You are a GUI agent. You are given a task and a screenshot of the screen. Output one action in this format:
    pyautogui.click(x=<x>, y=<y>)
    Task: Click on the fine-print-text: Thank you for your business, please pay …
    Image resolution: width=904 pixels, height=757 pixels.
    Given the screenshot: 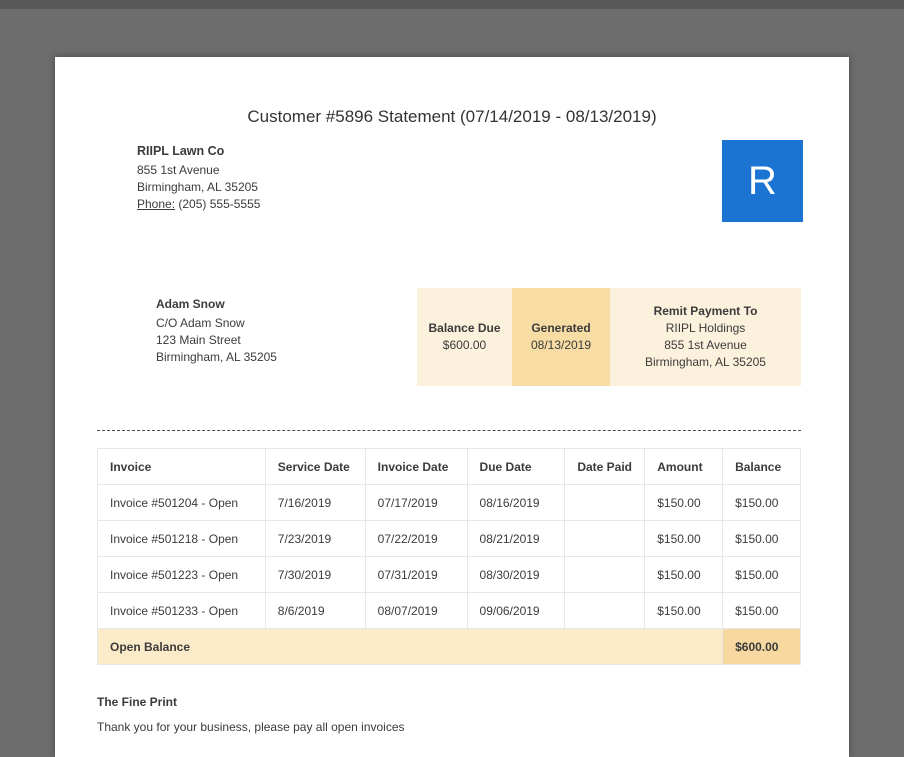 What is the action you would take?
    pyautogui.click(x=251, y=727)
    